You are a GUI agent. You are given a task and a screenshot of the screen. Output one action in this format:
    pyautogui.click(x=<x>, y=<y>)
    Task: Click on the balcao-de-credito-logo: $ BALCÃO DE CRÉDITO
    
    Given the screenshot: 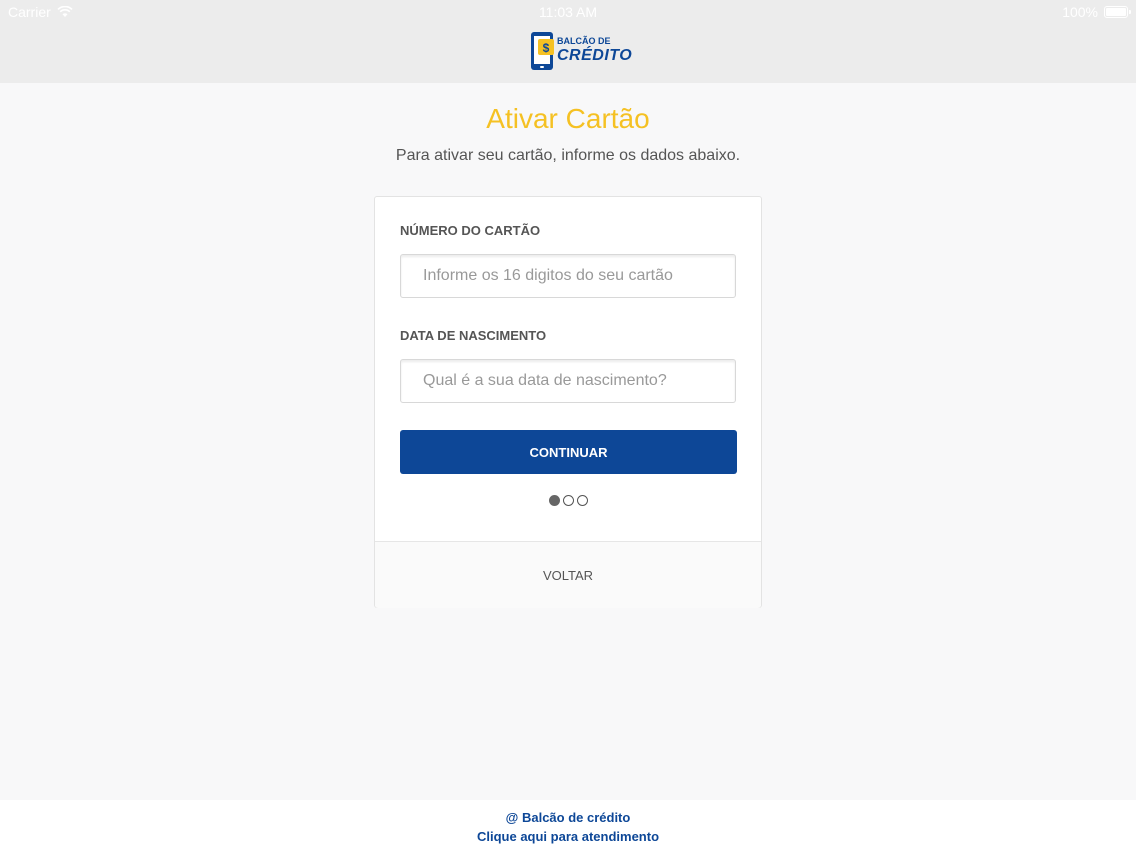 What is the action you would take?
    pyautogui.click(x=580, y=52)
    